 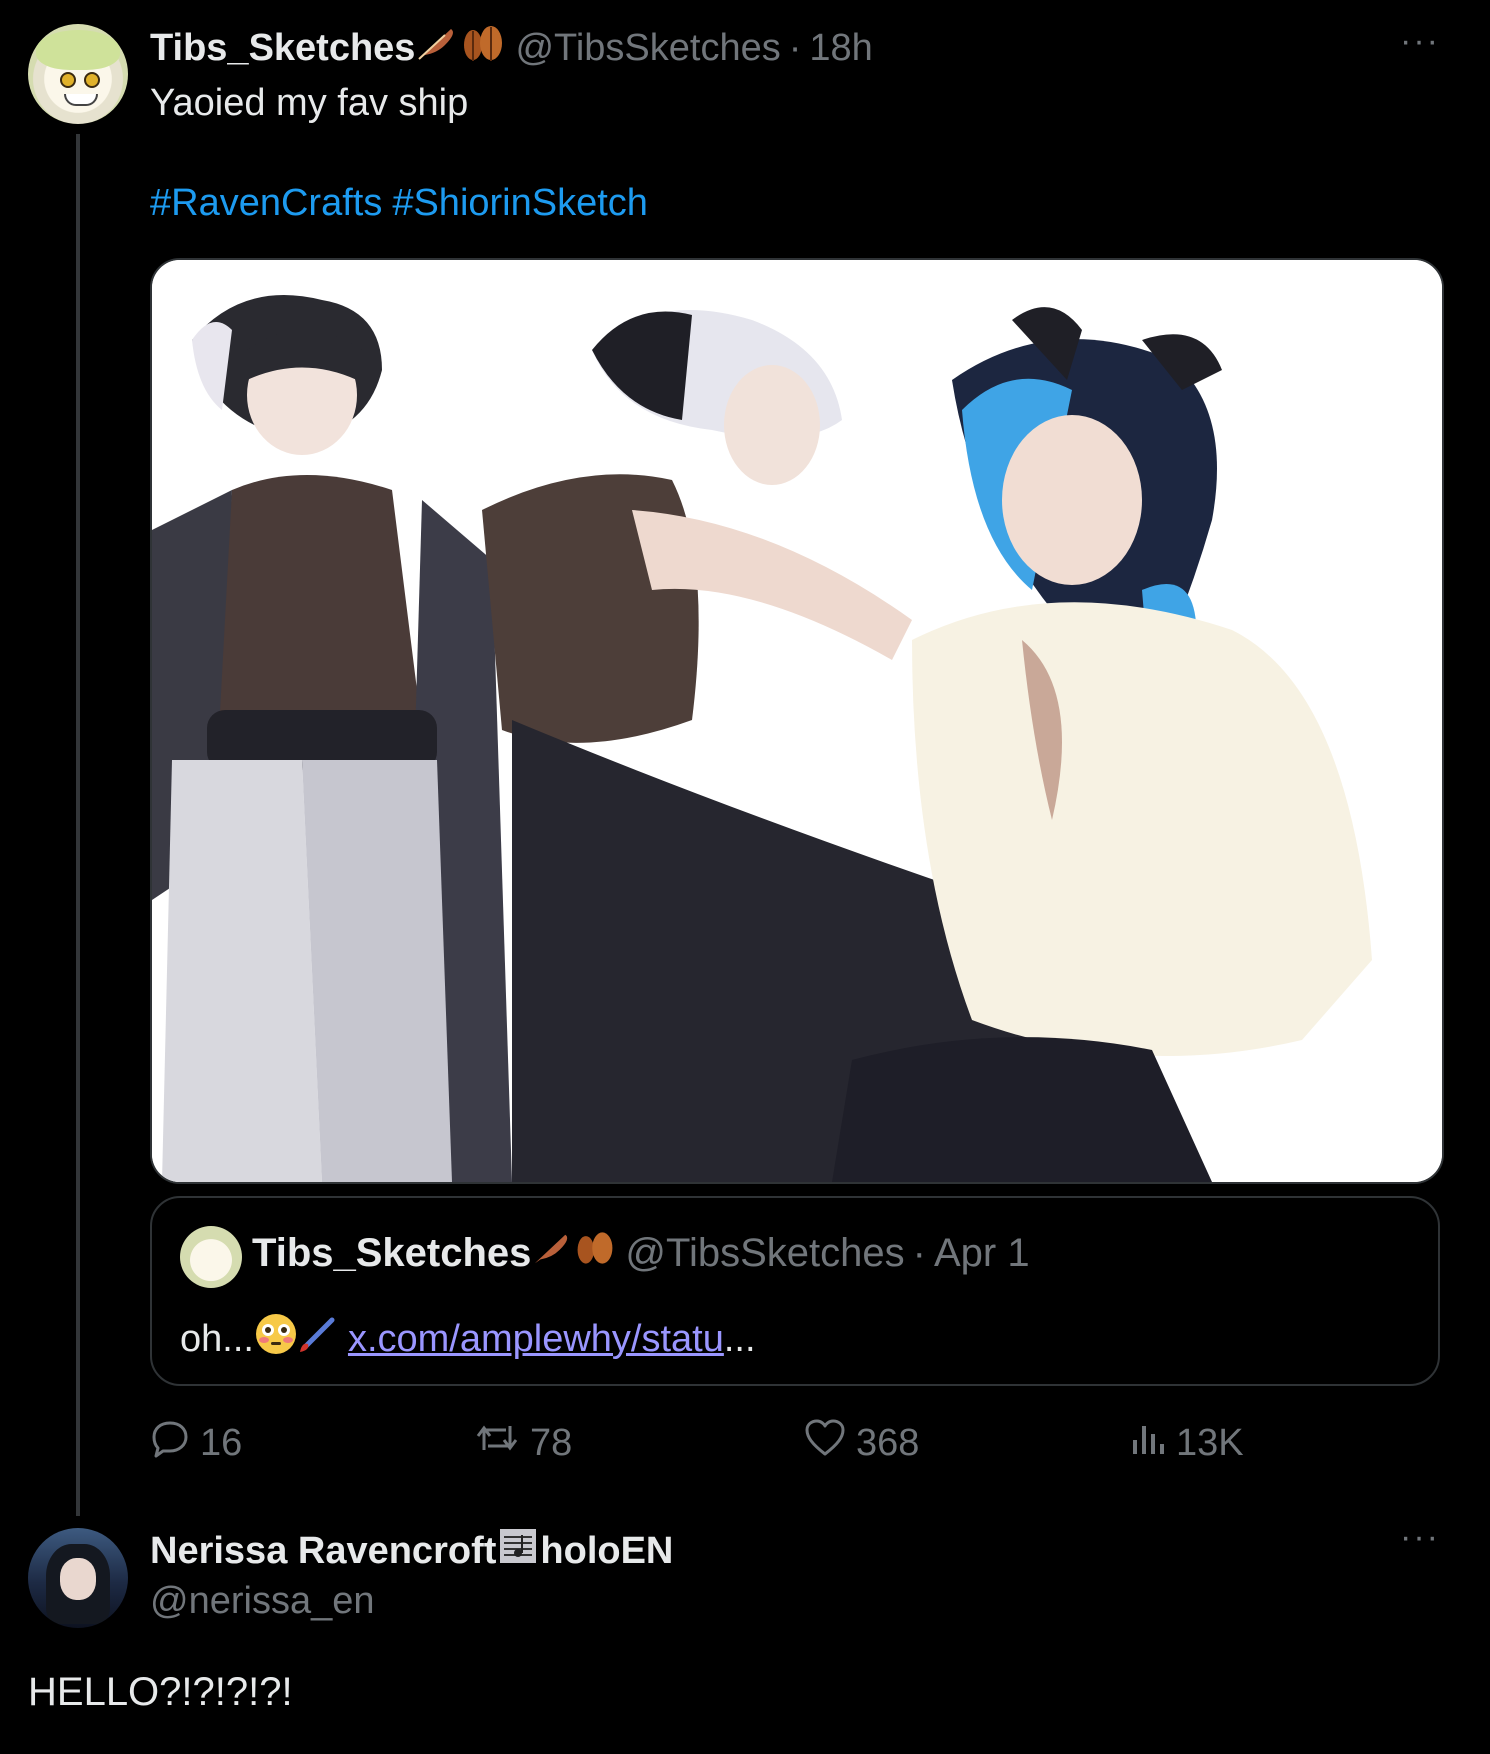 I want to click on like-icon, so click(x=825, y=1443).